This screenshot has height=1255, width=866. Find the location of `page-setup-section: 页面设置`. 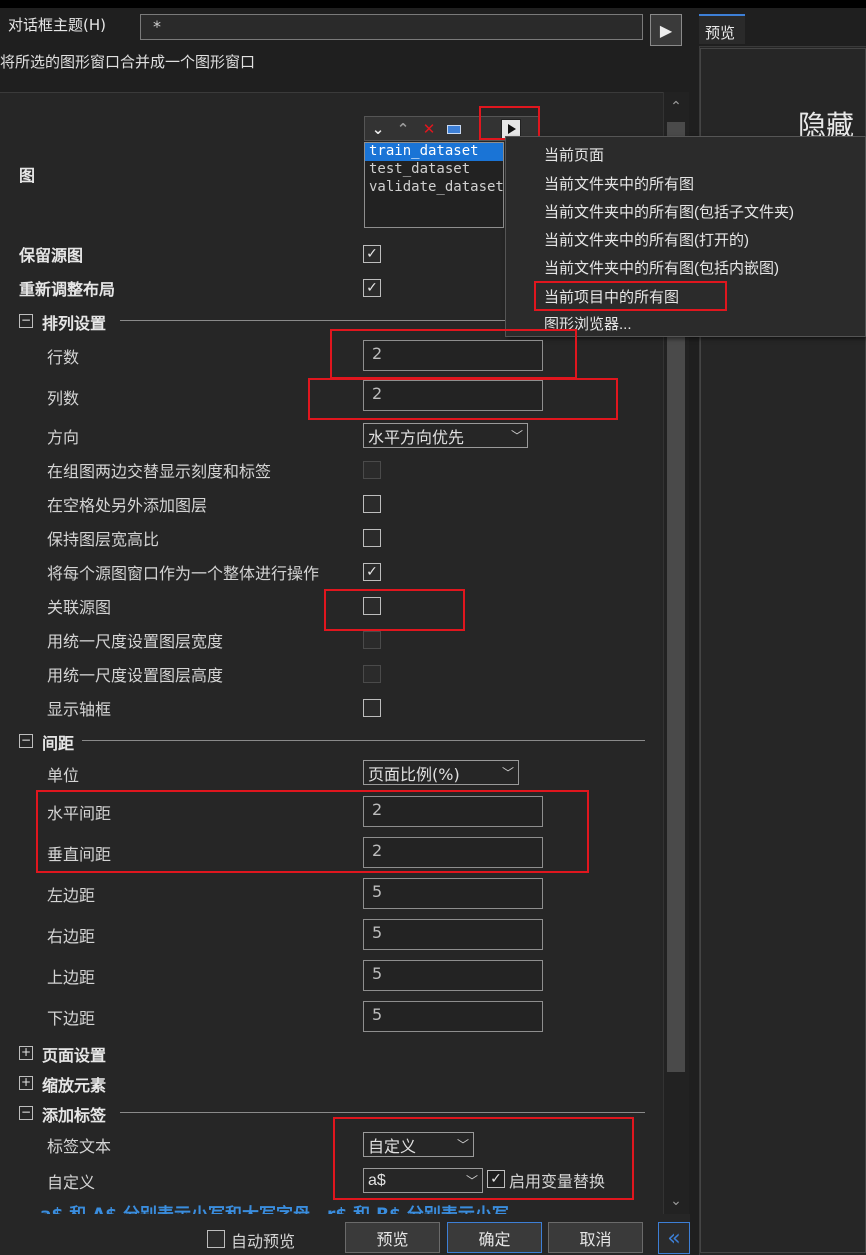

page-setup-section: 页面设置 is located at coordinates (74, 1054).